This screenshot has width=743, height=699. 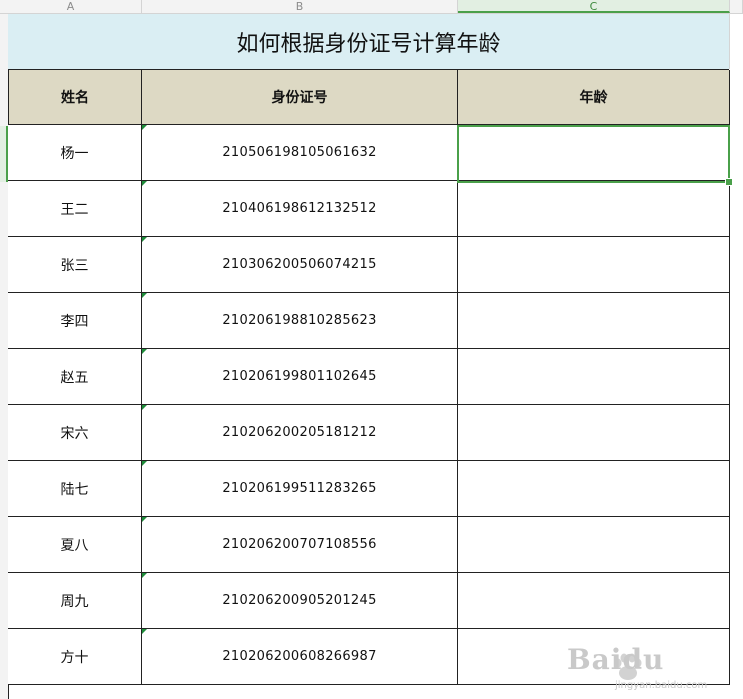 What do you see at coordinates (4, 154) in the screenshot?
I see `row-header-selected` at bounding box center [4, 154].